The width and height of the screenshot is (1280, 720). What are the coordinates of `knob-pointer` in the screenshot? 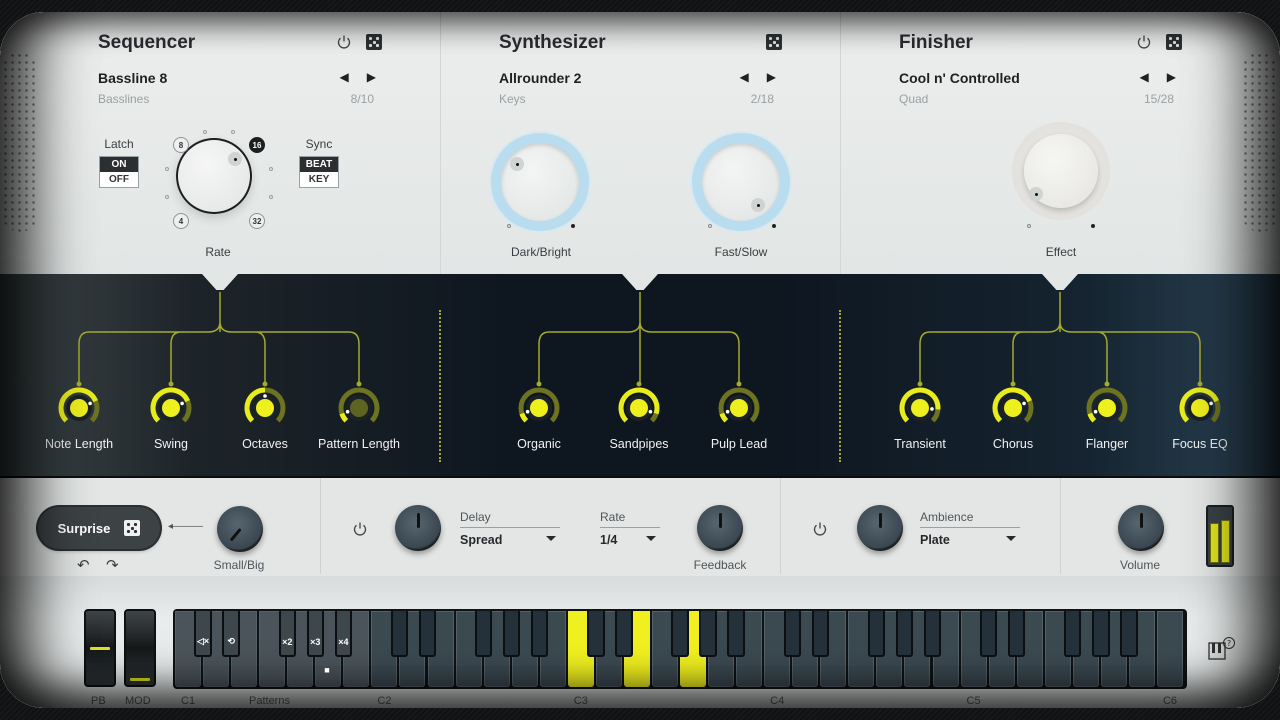 It's located at (758, 205).